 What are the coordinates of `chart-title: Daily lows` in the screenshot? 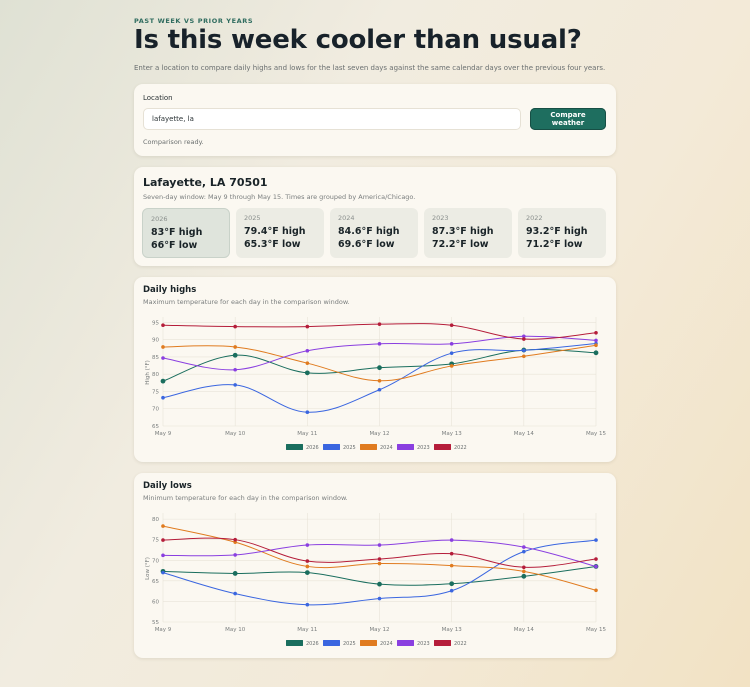 It's located at (167, 486).